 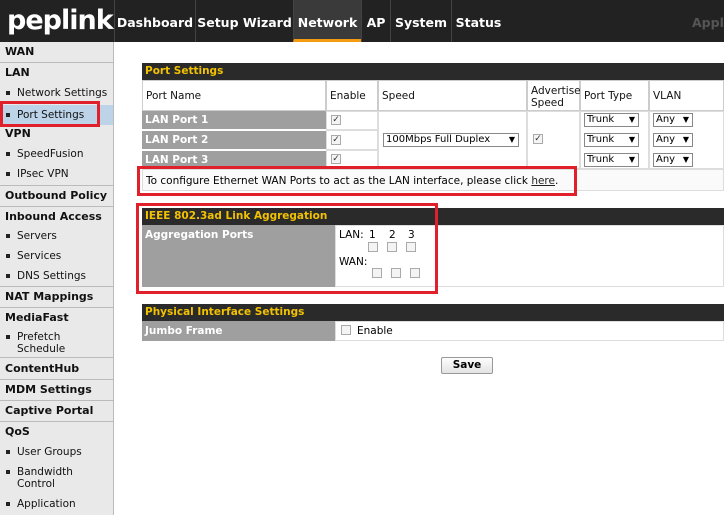 I want to click on port-type-select-lan-2: Trunk ▼, so click(x=611, y=140).